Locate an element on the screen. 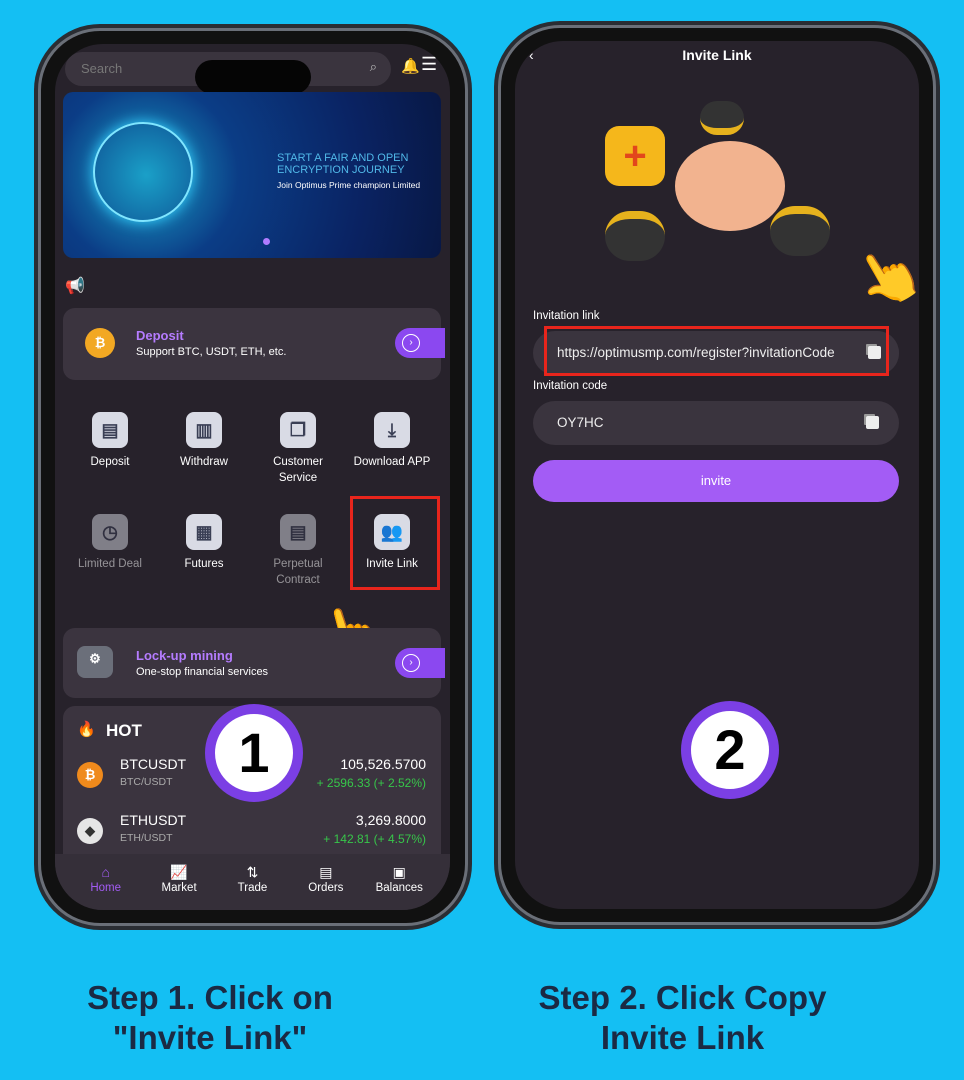  announcement-icon: 📢 is located at coordinates (75, 286).